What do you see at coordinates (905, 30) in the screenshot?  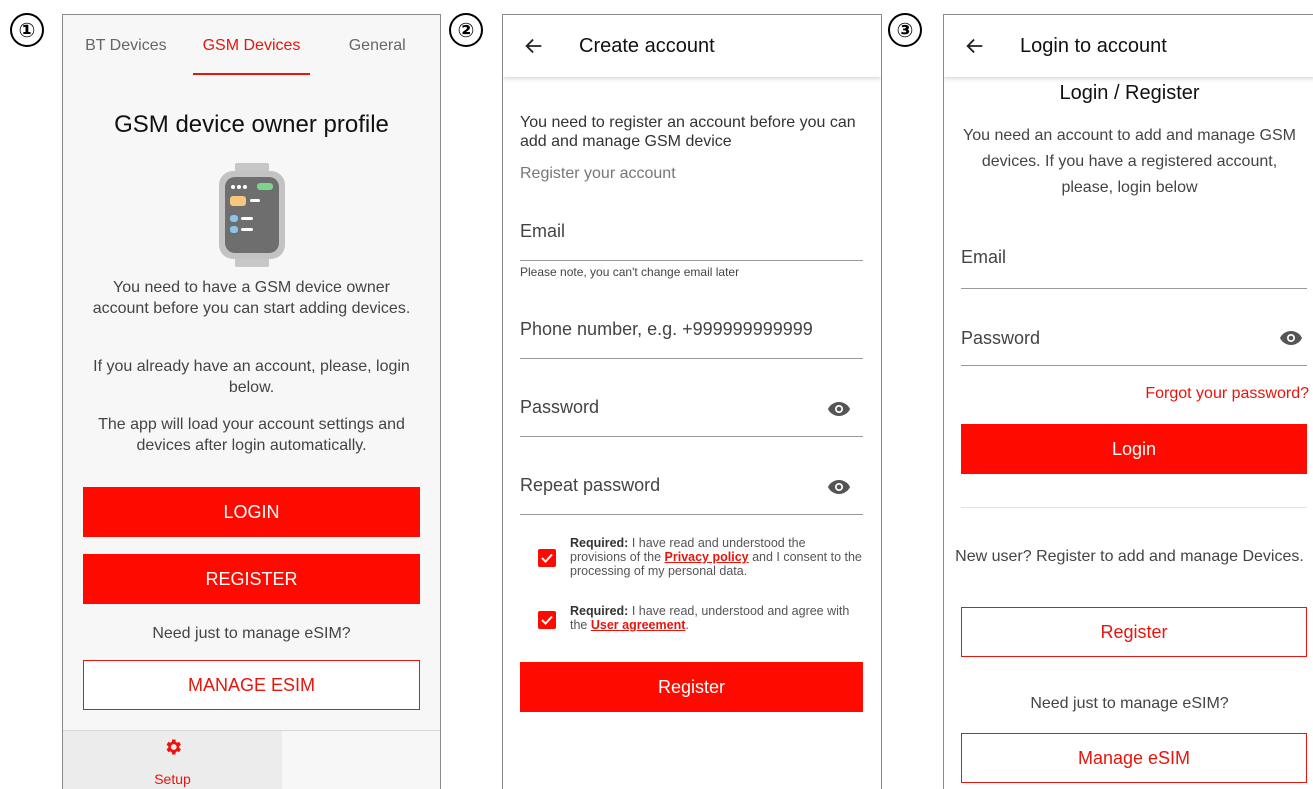 I see `step-marker-3: ③` at bounding box center [905, 30].